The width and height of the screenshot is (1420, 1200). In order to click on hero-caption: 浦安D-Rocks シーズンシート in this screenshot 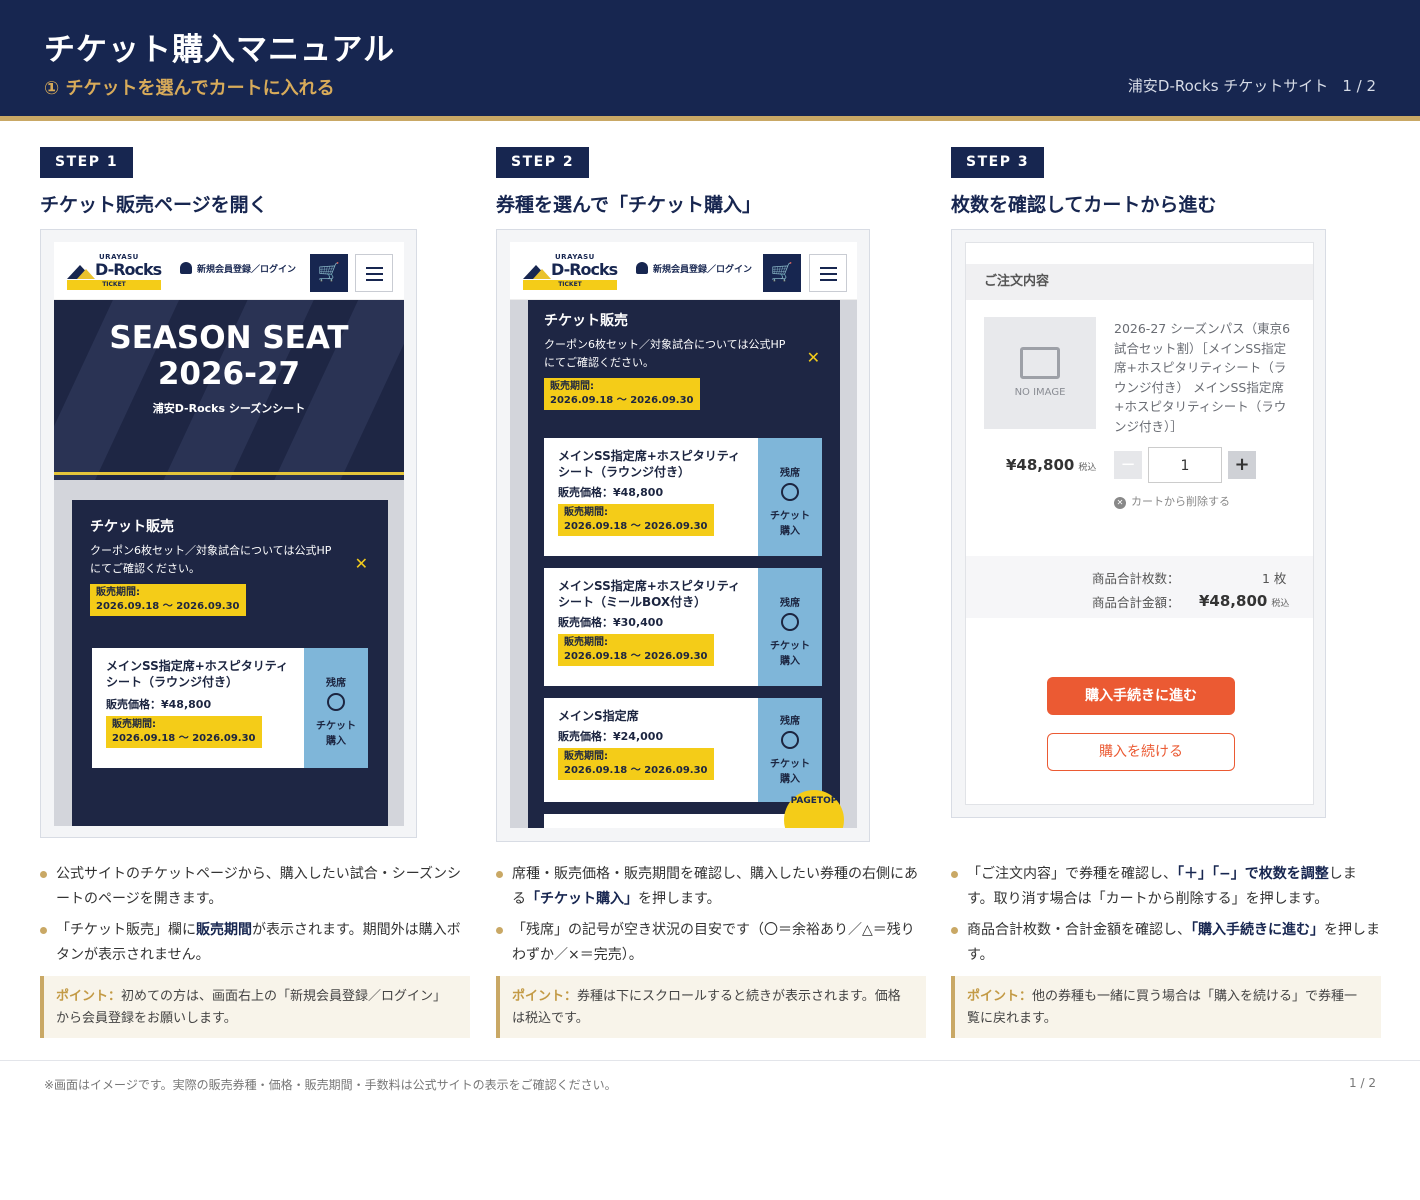, I will do `click(229, 408)`.